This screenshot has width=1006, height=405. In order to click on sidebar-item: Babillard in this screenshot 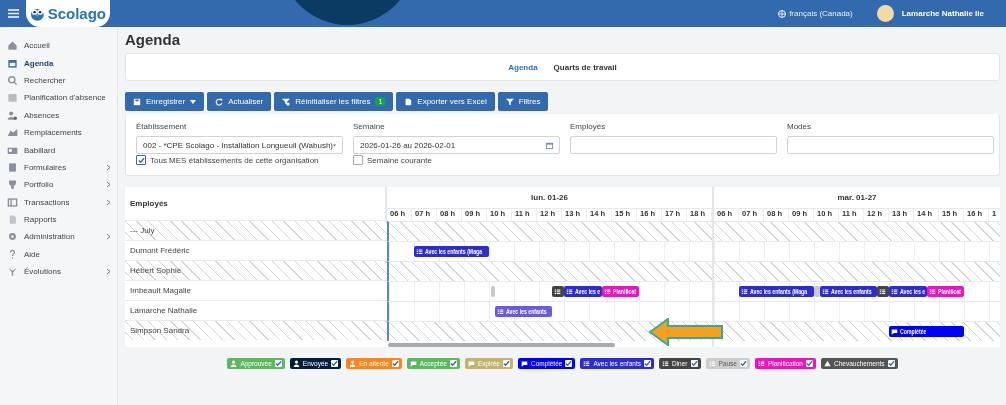, I will do `click(58, 150)`.